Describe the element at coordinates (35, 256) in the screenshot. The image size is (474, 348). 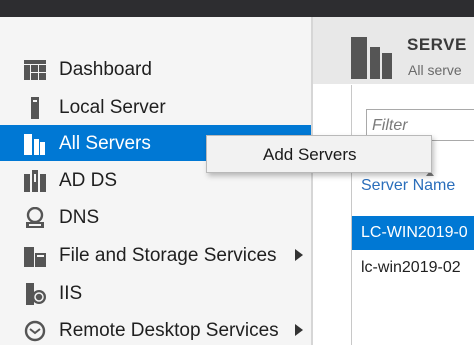
I see `file-storage-icon` at that location.